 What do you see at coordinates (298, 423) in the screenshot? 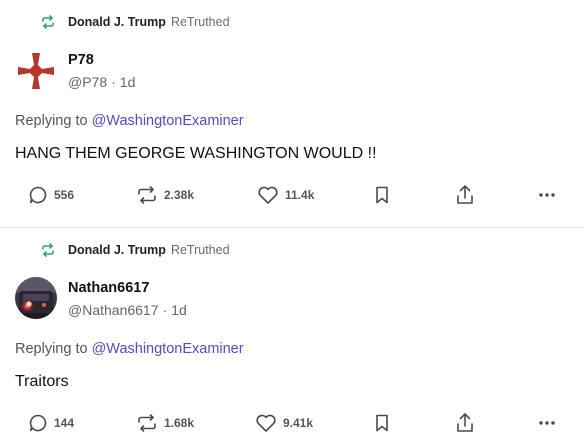
I see `like-count: 9.41k` at bounding box center [298, 423].